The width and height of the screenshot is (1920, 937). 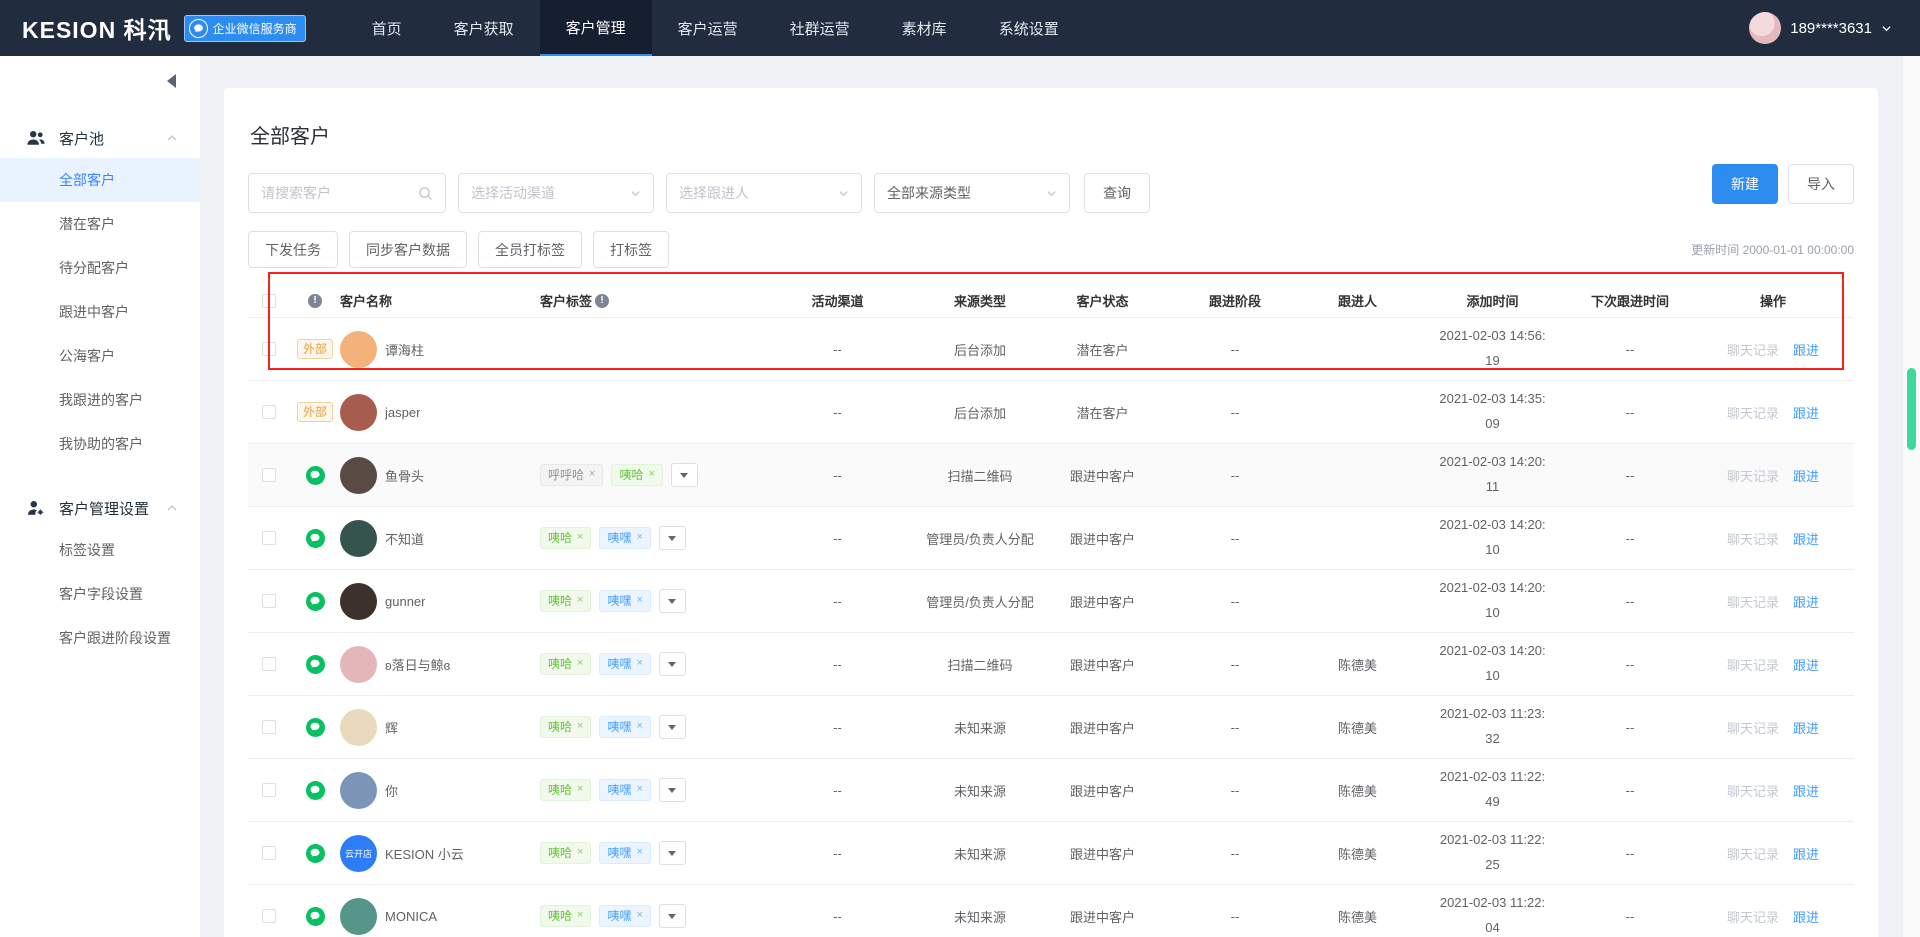 I want to click on cell-select, so click(x=269, y=412).